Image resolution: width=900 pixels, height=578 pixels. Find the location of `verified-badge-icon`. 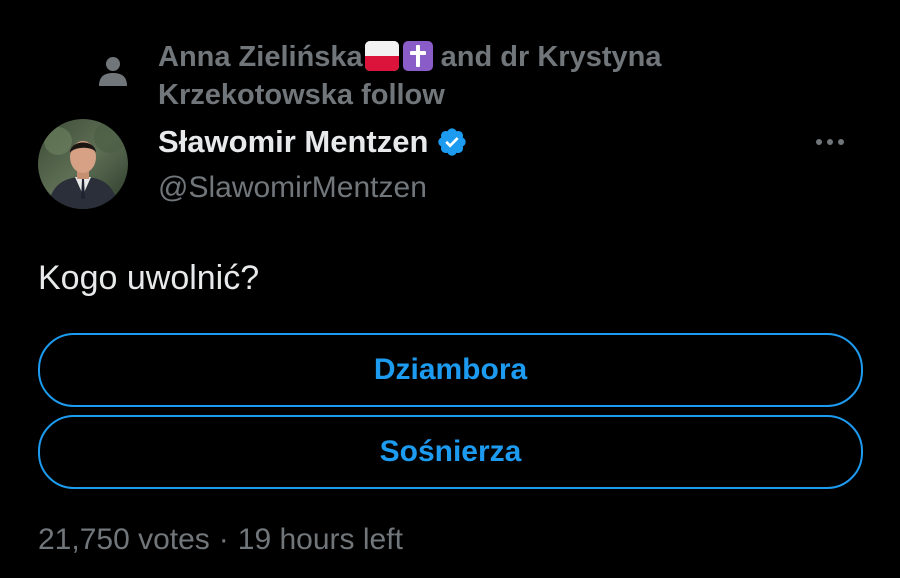

verified-badge-icon is located at coordinates (452, 142).